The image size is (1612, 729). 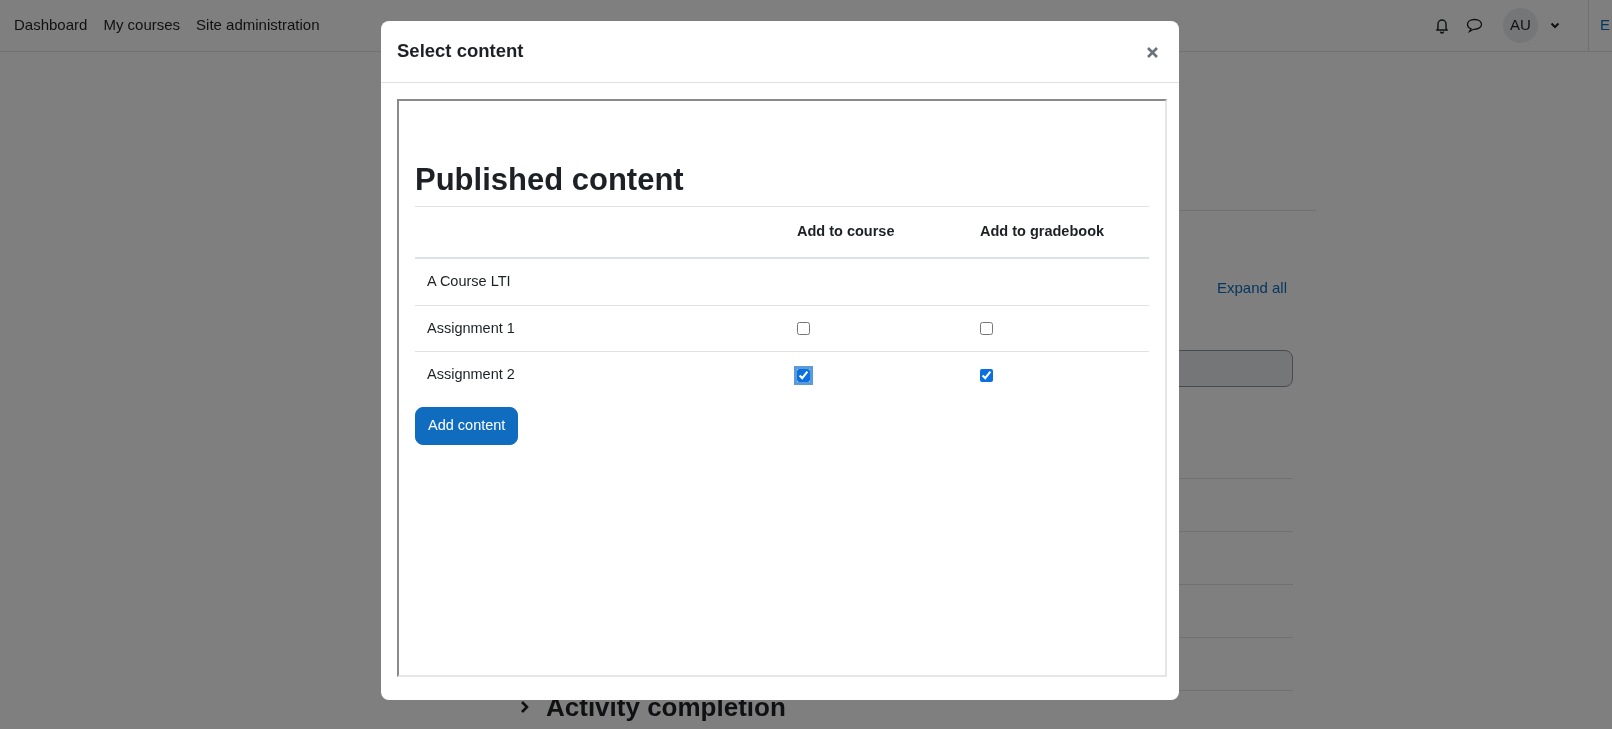 What do you see at coordinates (1058, 232) in the screenshot?
I see `column-header: Add to gradebook` at bounding box center [1058, 232].